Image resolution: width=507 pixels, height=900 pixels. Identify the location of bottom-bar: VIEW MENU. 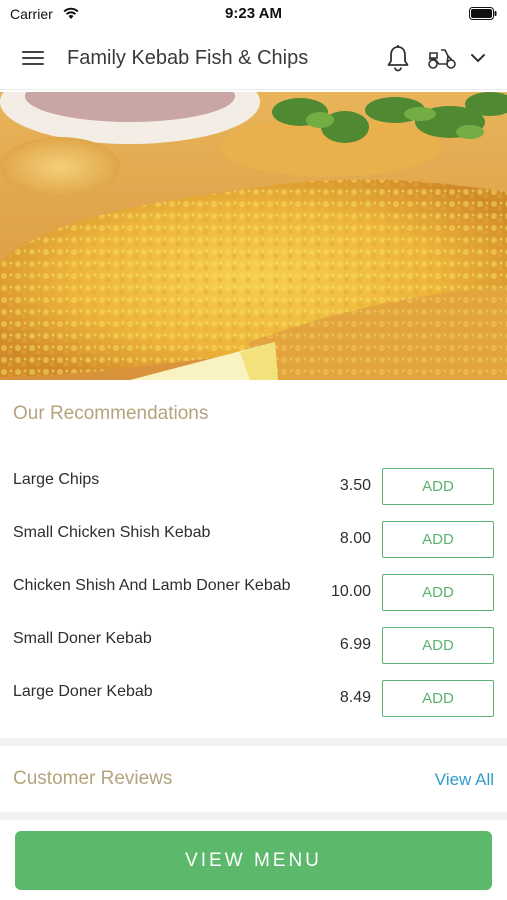
(253, 860).